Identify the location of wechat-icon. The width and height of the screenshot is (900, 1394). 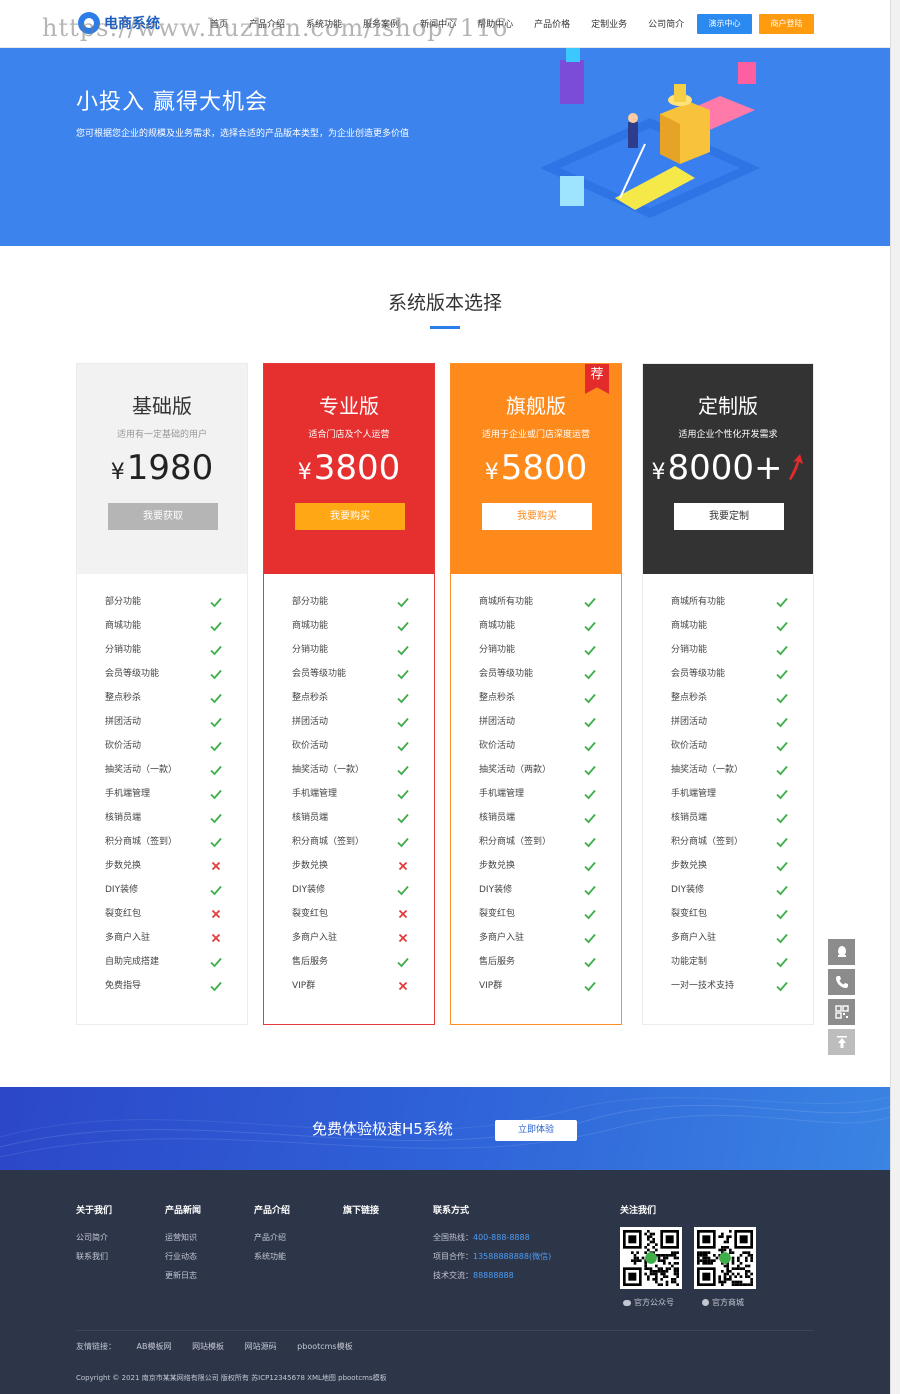
(627, 1302).